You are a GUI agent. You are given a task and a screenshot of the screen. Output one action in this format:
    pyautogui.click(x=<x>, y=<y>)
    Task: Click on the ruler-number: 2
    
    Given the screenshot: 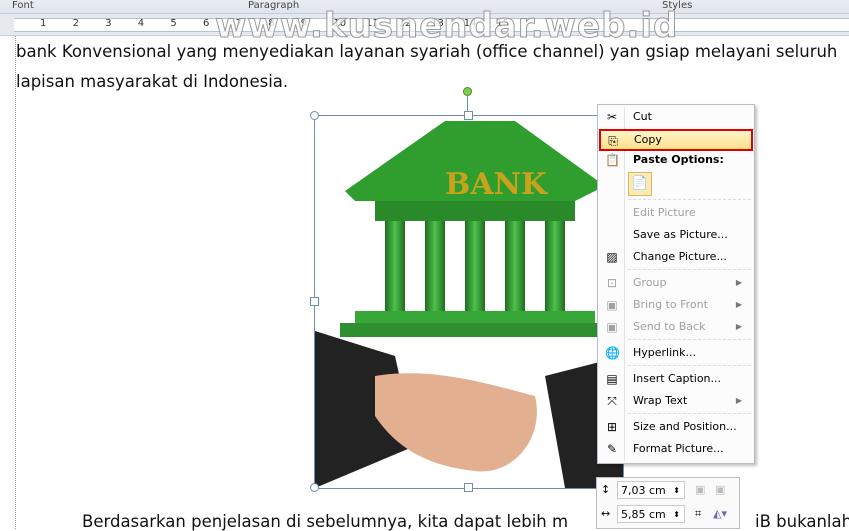 What is the action you would take?
    pyautogui.click(x=75, y=23)
    